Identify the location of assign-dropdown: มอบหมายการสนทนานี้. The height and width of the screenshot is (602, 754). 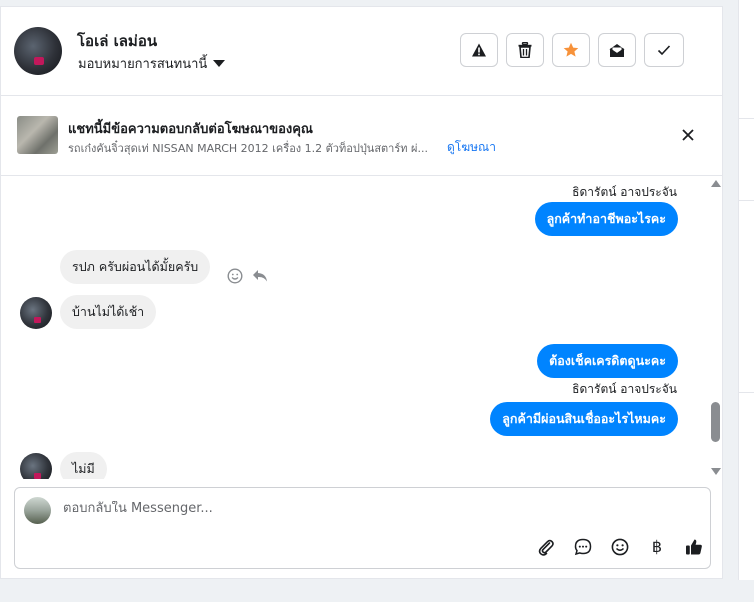
(152, 63).